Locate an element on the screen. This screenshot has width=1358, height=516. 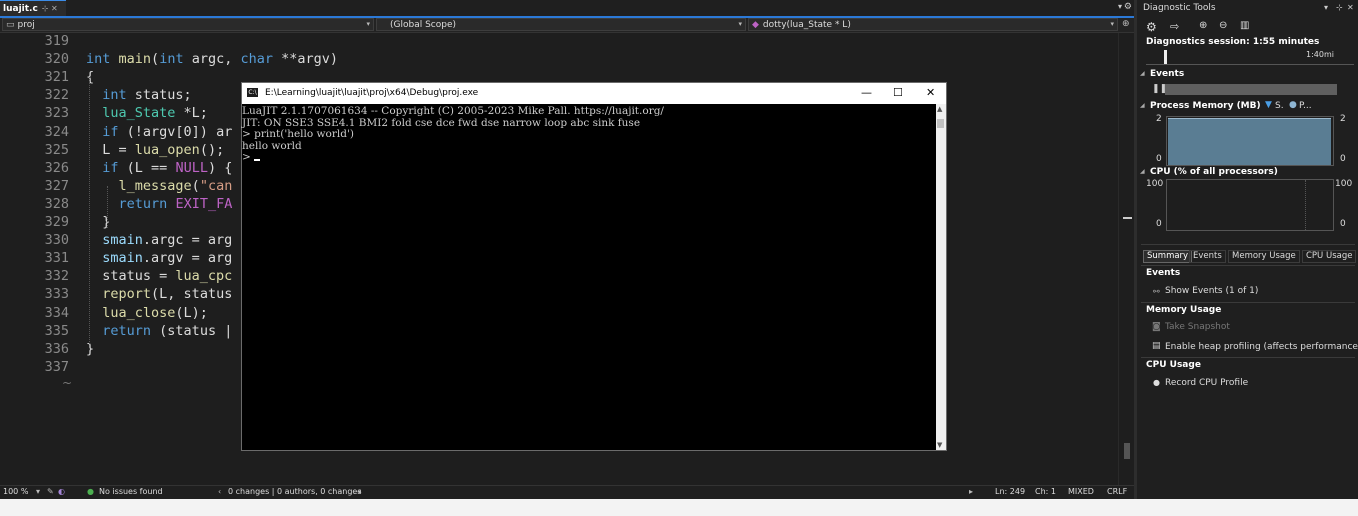
code-line: L = lua_open(); is located at coordinates (155, 150).